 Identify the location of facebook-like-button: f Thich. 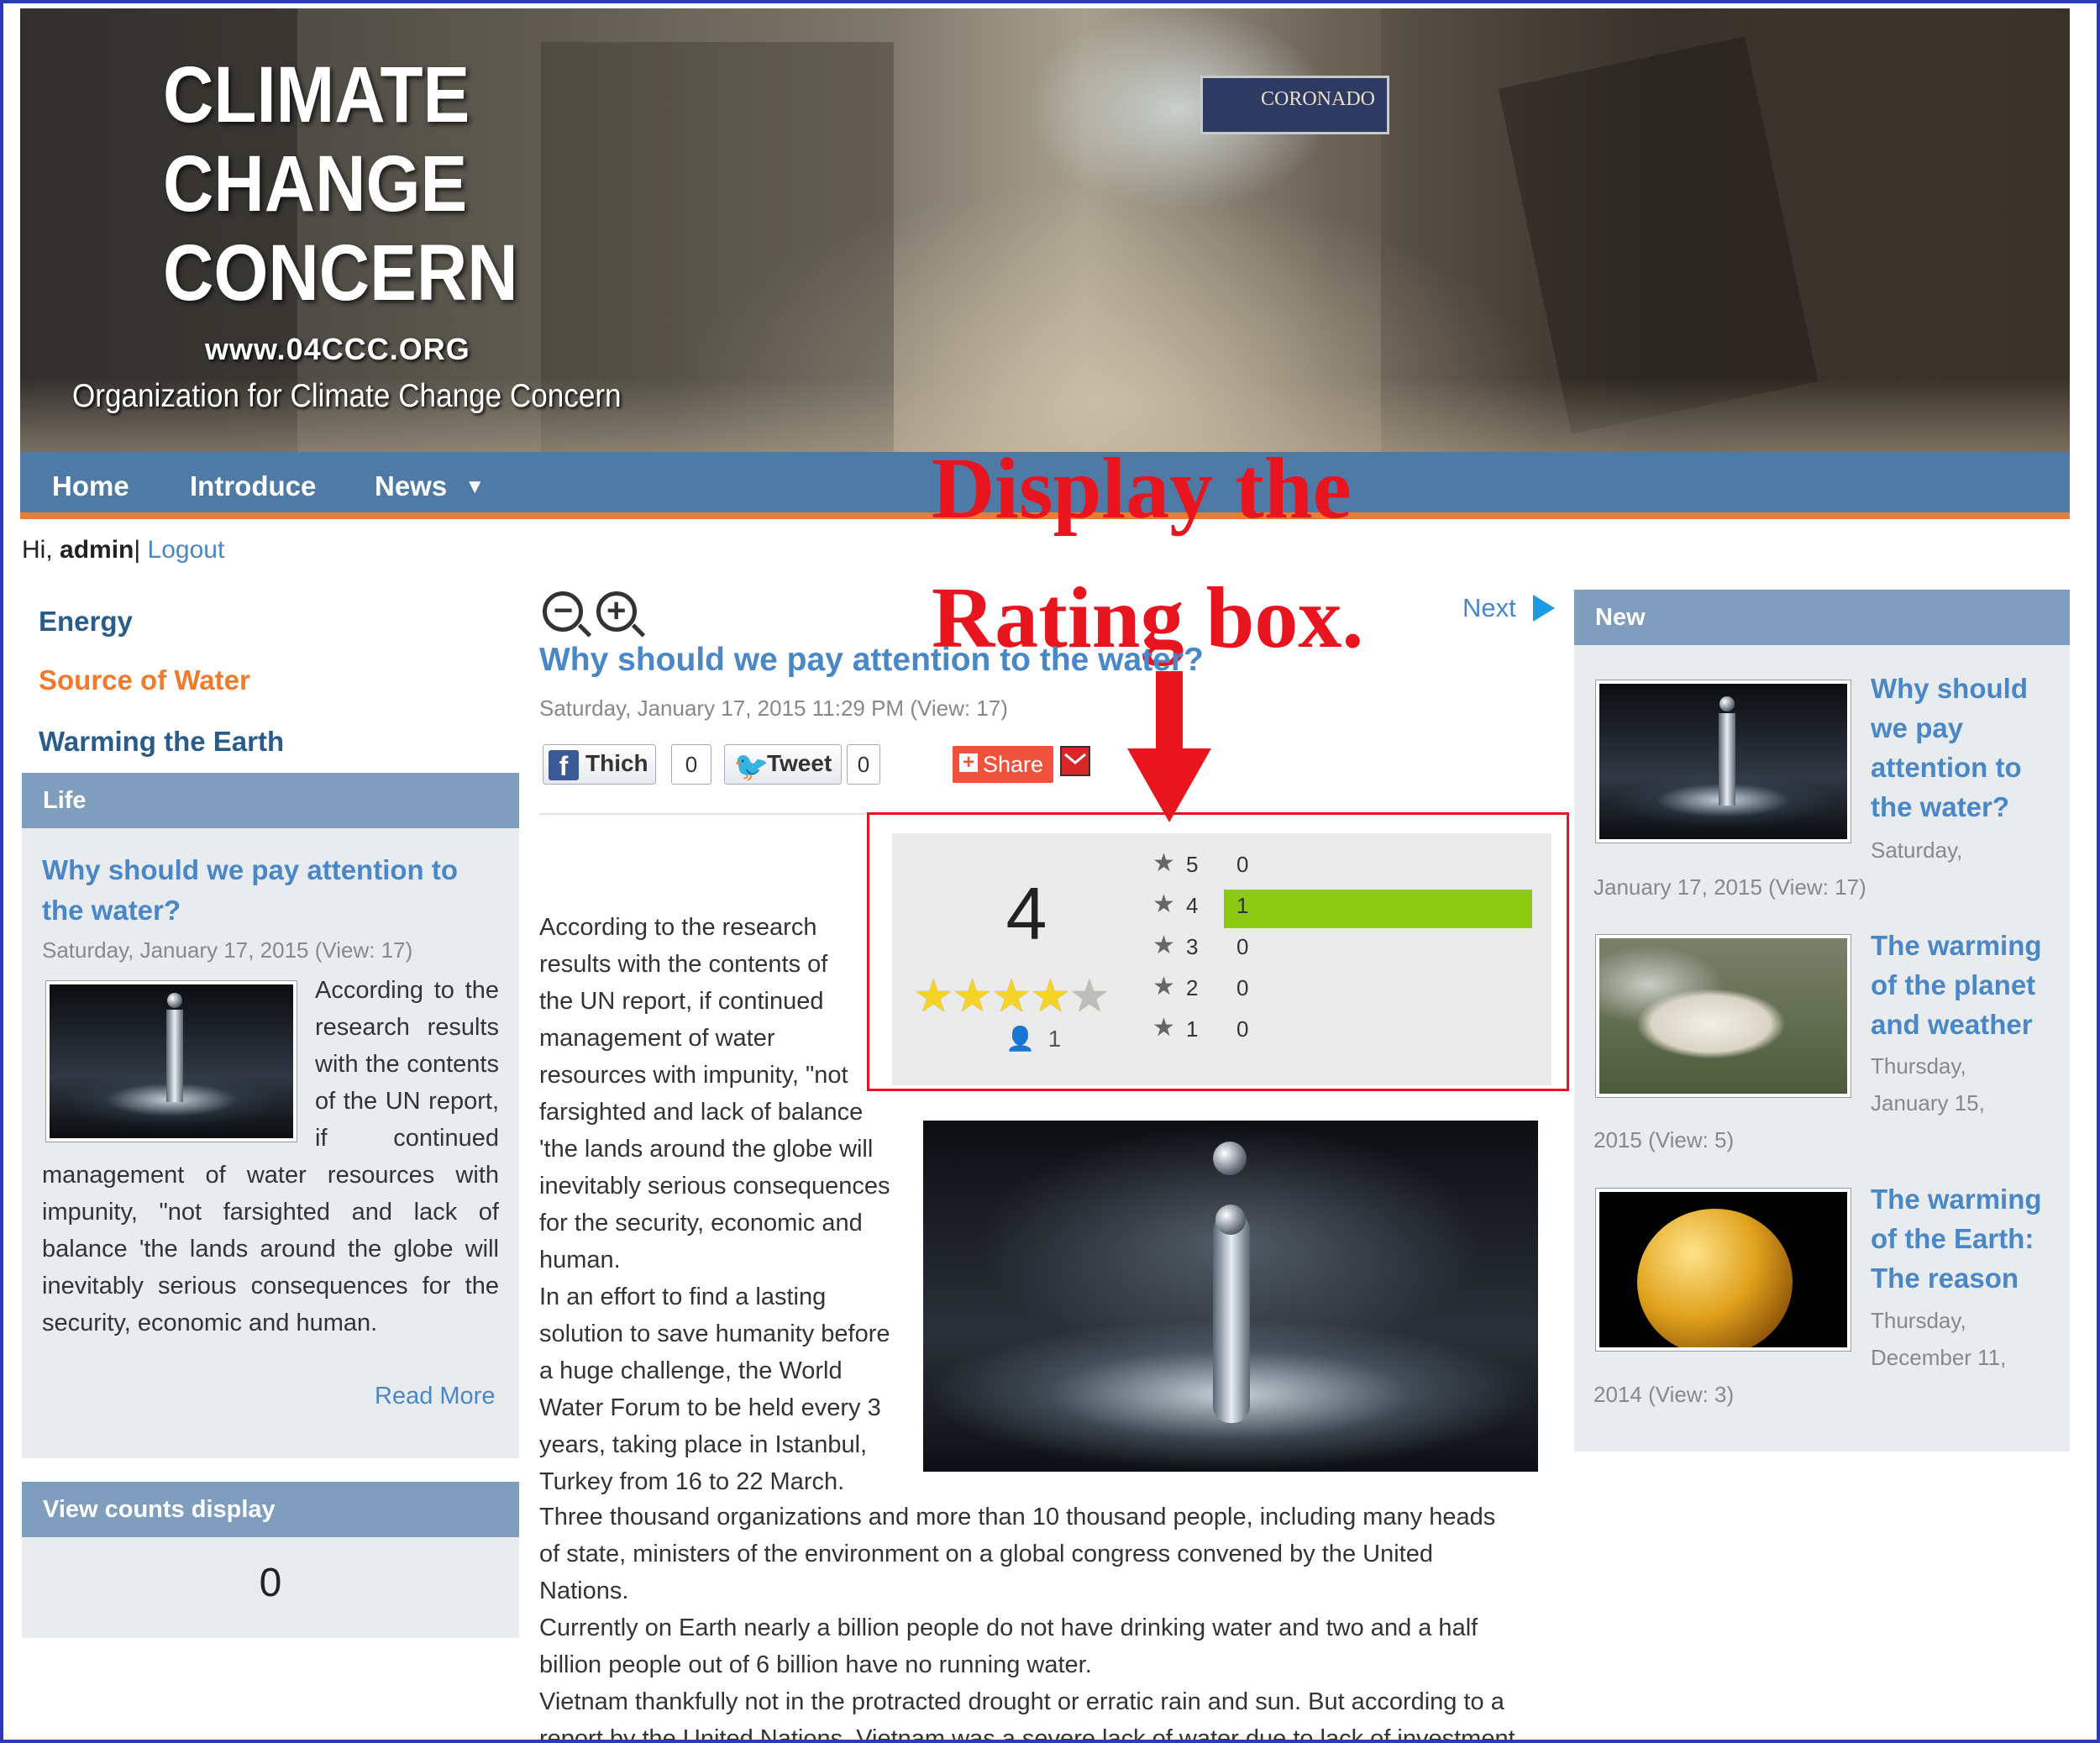
(599, 764).